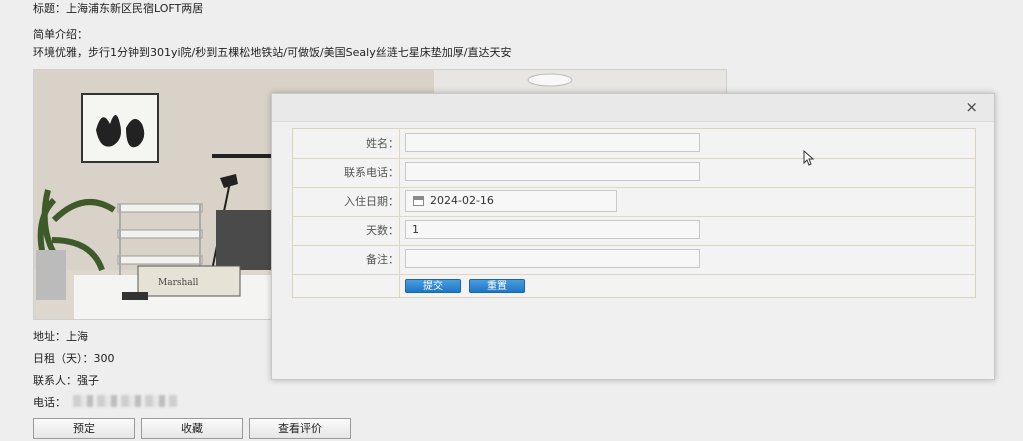 This screenshot has height=441, width=1023. I want to click on checkin-date-label: 入住日期：, so click(346, 201).